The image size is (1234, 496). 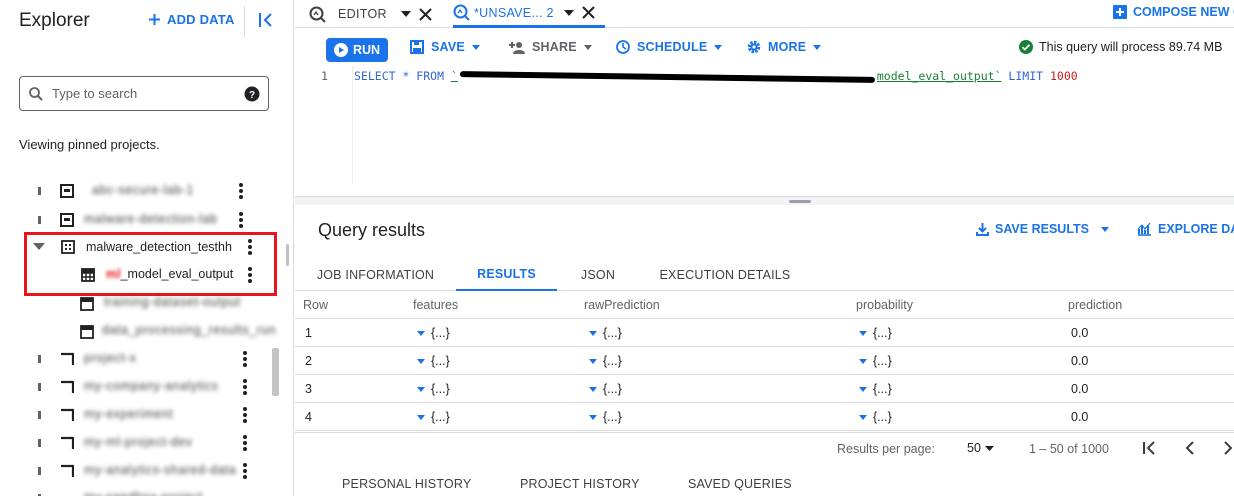 What do you see at coordinates (800, 201) in the screenshot?
I see `resize-grip-icon` at bounding box center [800, 201].